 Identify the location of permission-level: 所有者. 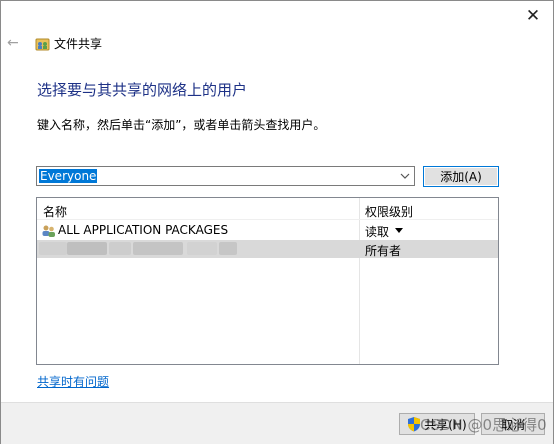
(383, 250).